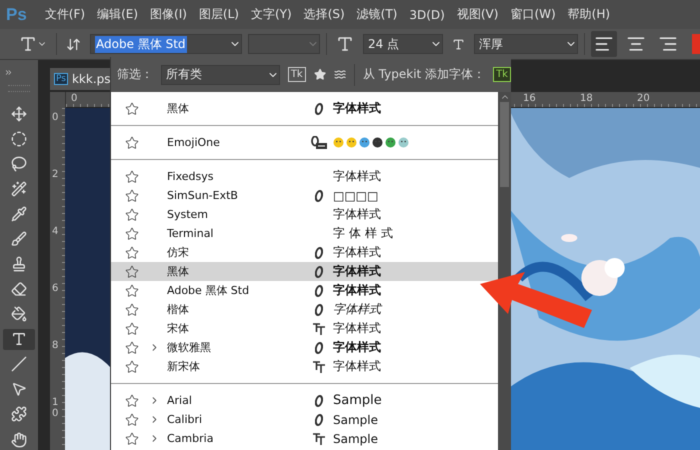 The image size is (700, 450). What do you see at coordinates (168, 14) in the screenshot?
I see `menu-item: 图像(I)` at bounding box center [168, 14].